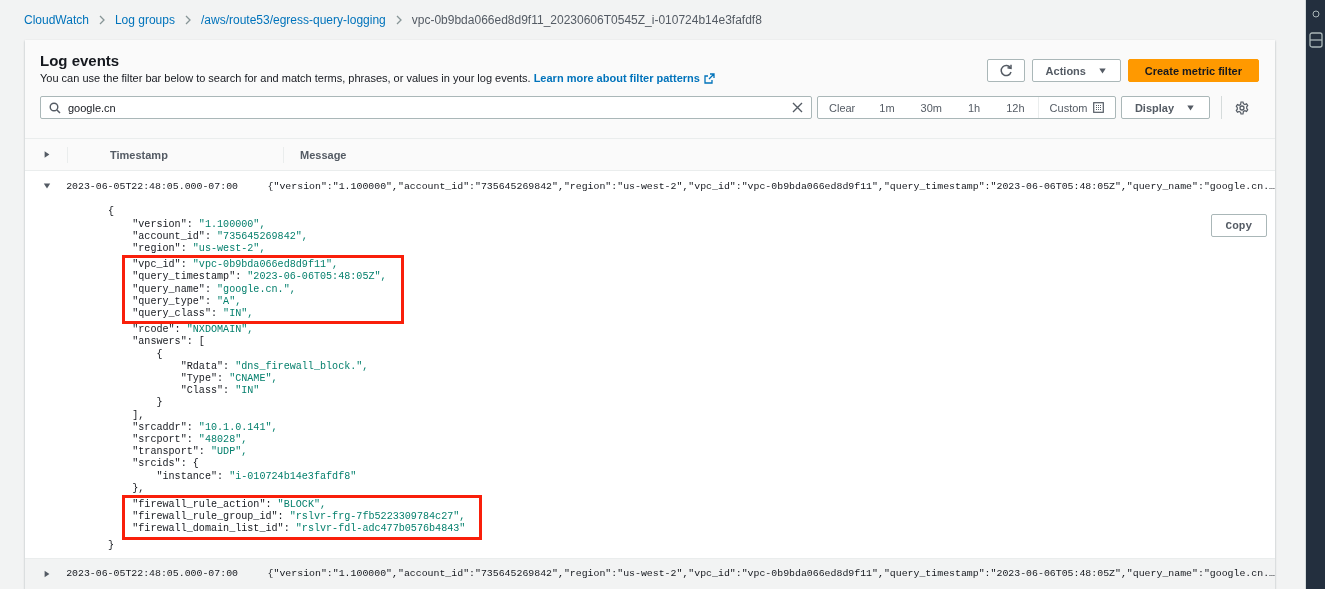 Image resolution: width=1325 pixels, height=589 pixels. Describe the element at coordinates (190, 452) in the screenshot. I see `code-line: "transport": "UDP",` at that location.